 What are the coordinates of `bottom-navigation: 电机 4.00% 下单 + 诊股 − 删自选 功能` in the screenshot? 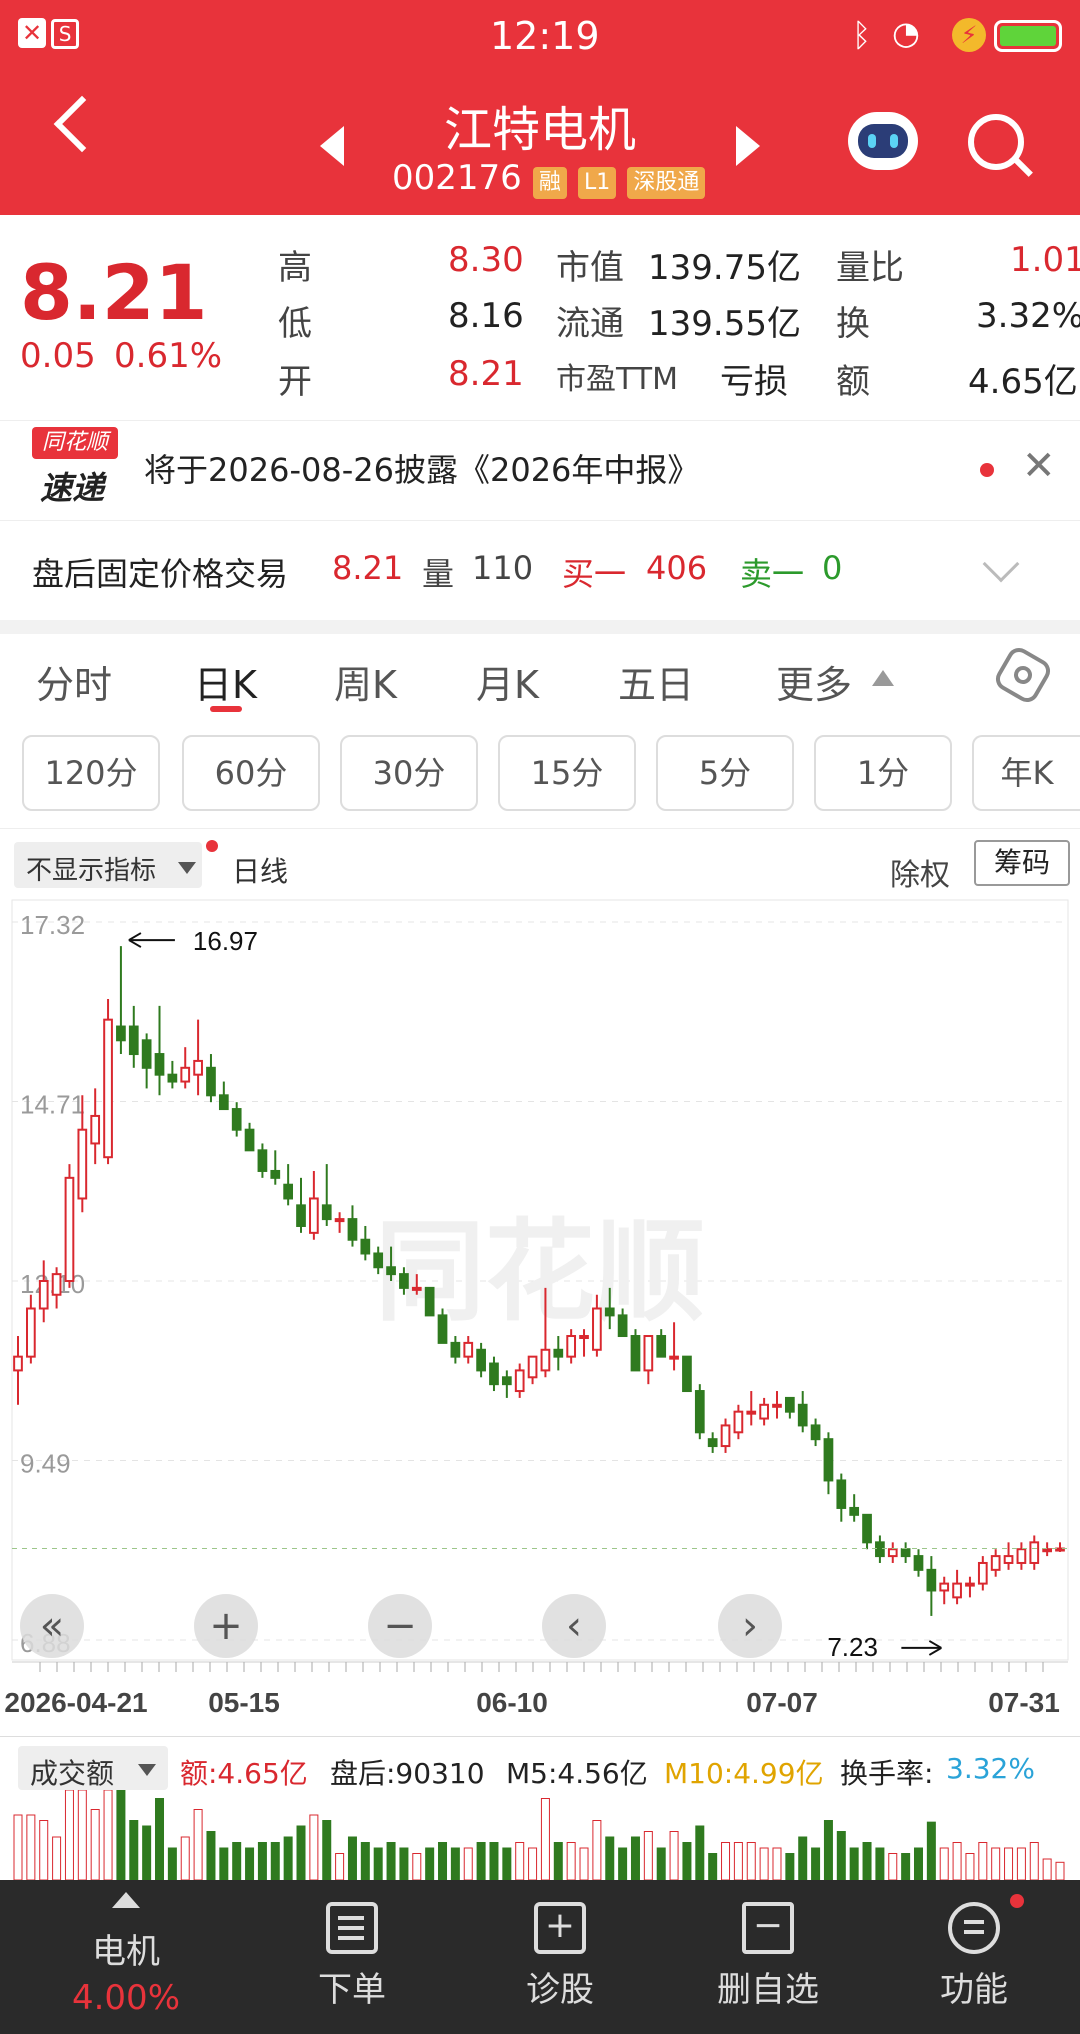 It's located at (540, 1957).